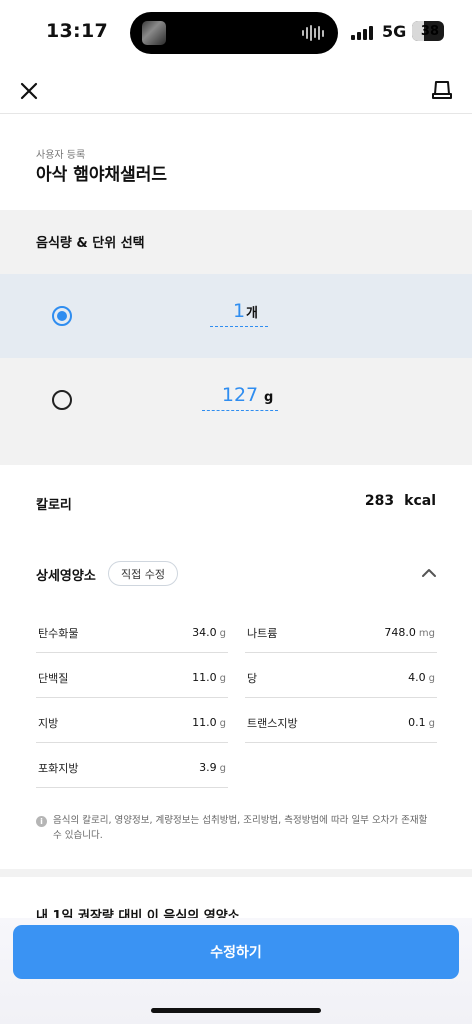 The height and width of the screenshot is (1024, 472). Describe the element at coordinates (132, 720) in the screenshot. I see `nutrient-fat: 지방 11.0 g` at that location.